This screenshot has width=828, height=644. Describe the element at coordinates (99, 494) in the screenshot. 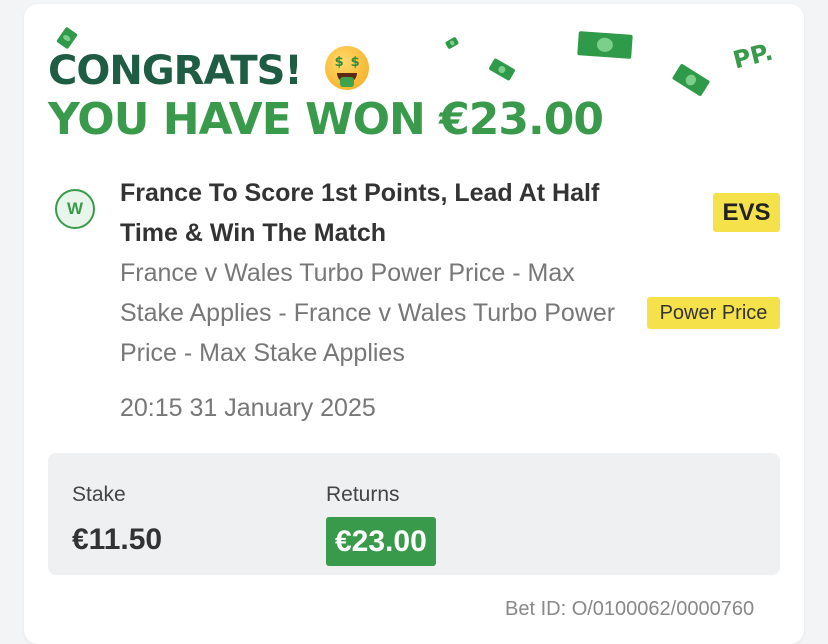

I see `stake-label: Stake` at that location.